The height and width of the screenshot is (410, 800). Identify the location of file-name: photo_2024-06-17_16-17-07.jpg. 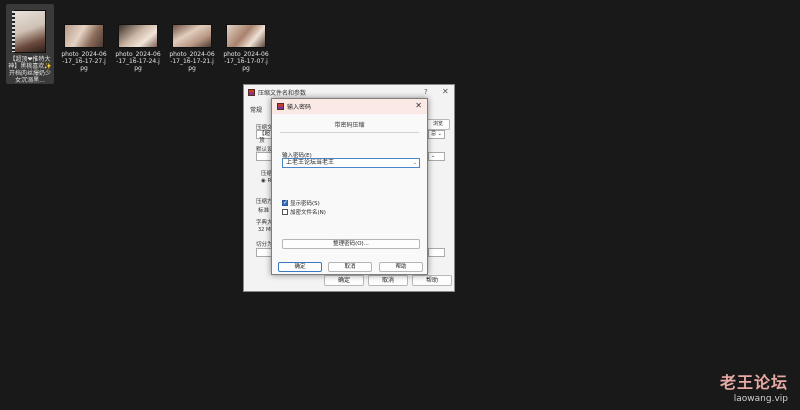
(246, 61).